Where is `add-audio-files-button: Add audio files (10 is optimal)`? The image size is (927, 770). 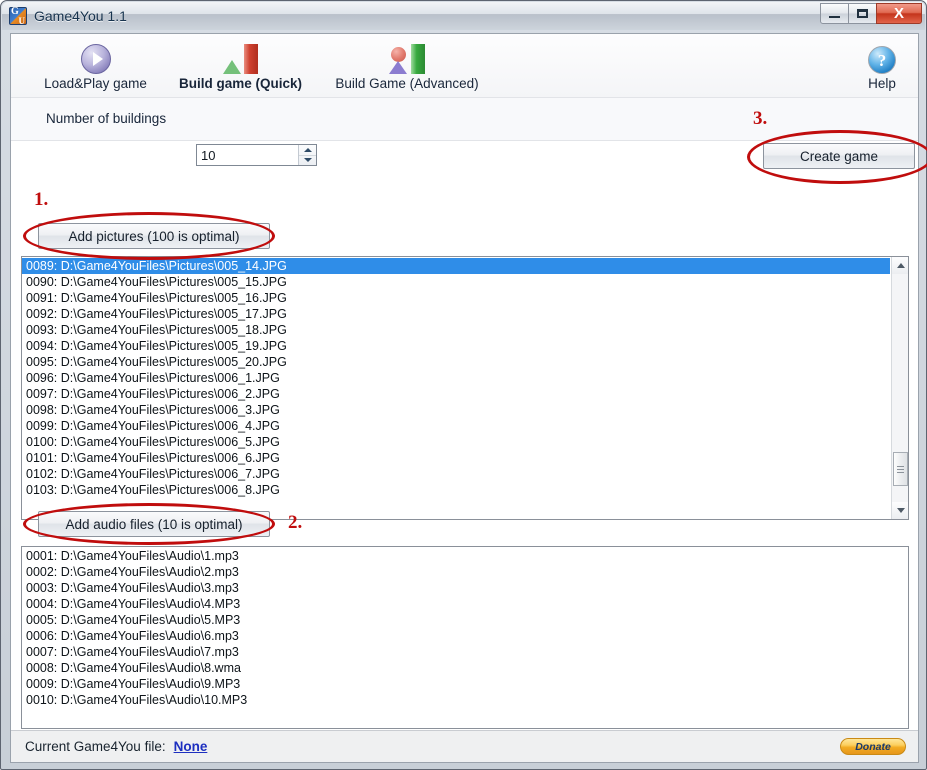 add-audio-files-button: Add audio files (10 is optimal) is located at coordinates (154, 524).